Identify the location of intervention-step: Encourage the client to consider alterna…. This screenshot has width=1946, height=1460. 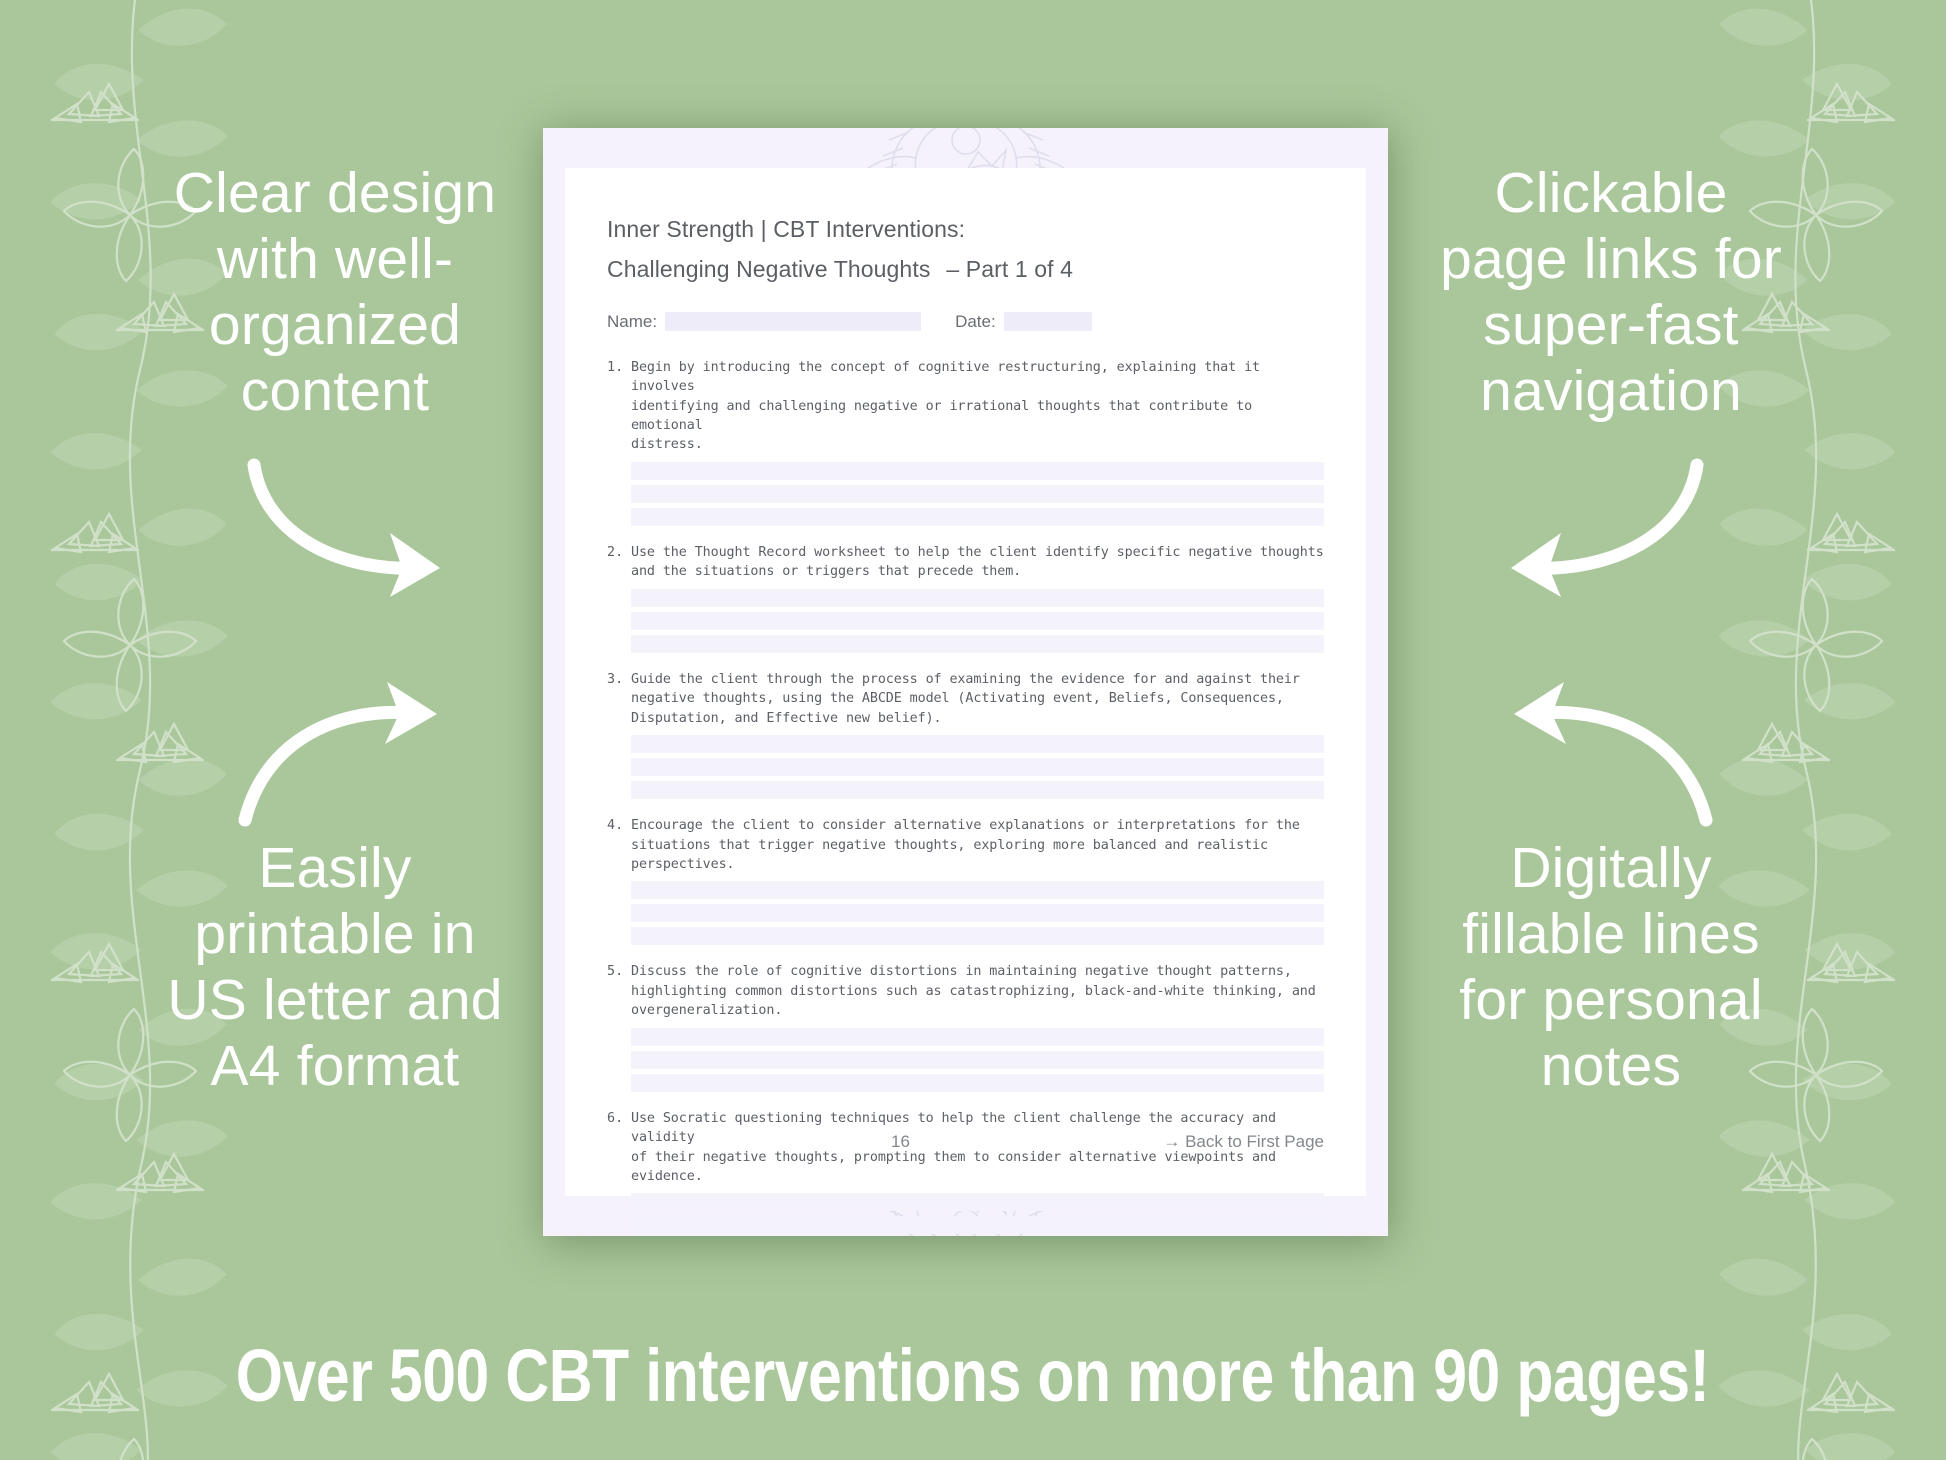
(965, 881).